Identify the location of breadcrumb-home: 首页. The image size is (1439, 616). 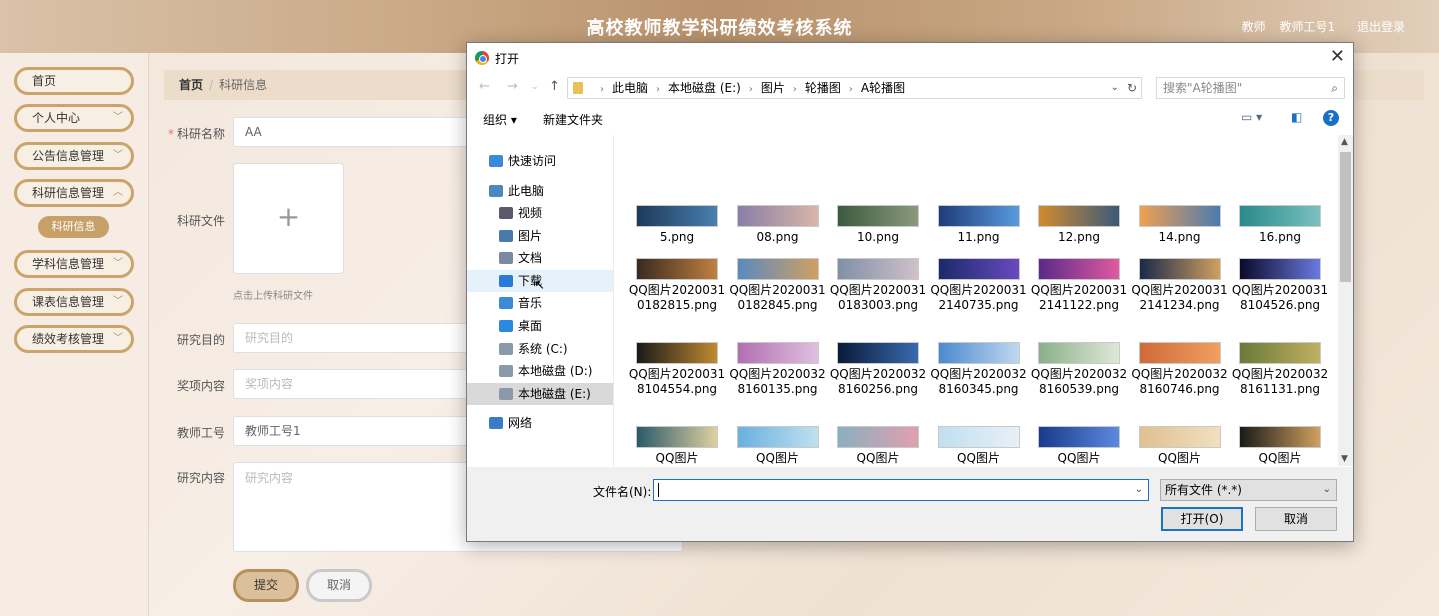
(191, 85).